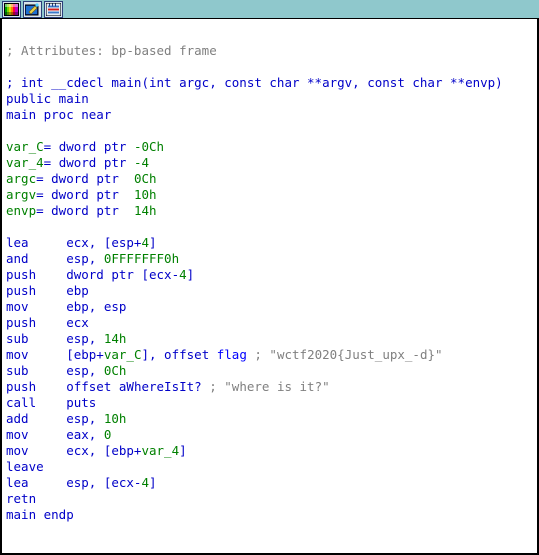 Image resolution: width=539 pixels, height=555 pixels. Describe the element at coordinates (270, 323) in the screenshot. I see `code-line: push ecx` at that location.